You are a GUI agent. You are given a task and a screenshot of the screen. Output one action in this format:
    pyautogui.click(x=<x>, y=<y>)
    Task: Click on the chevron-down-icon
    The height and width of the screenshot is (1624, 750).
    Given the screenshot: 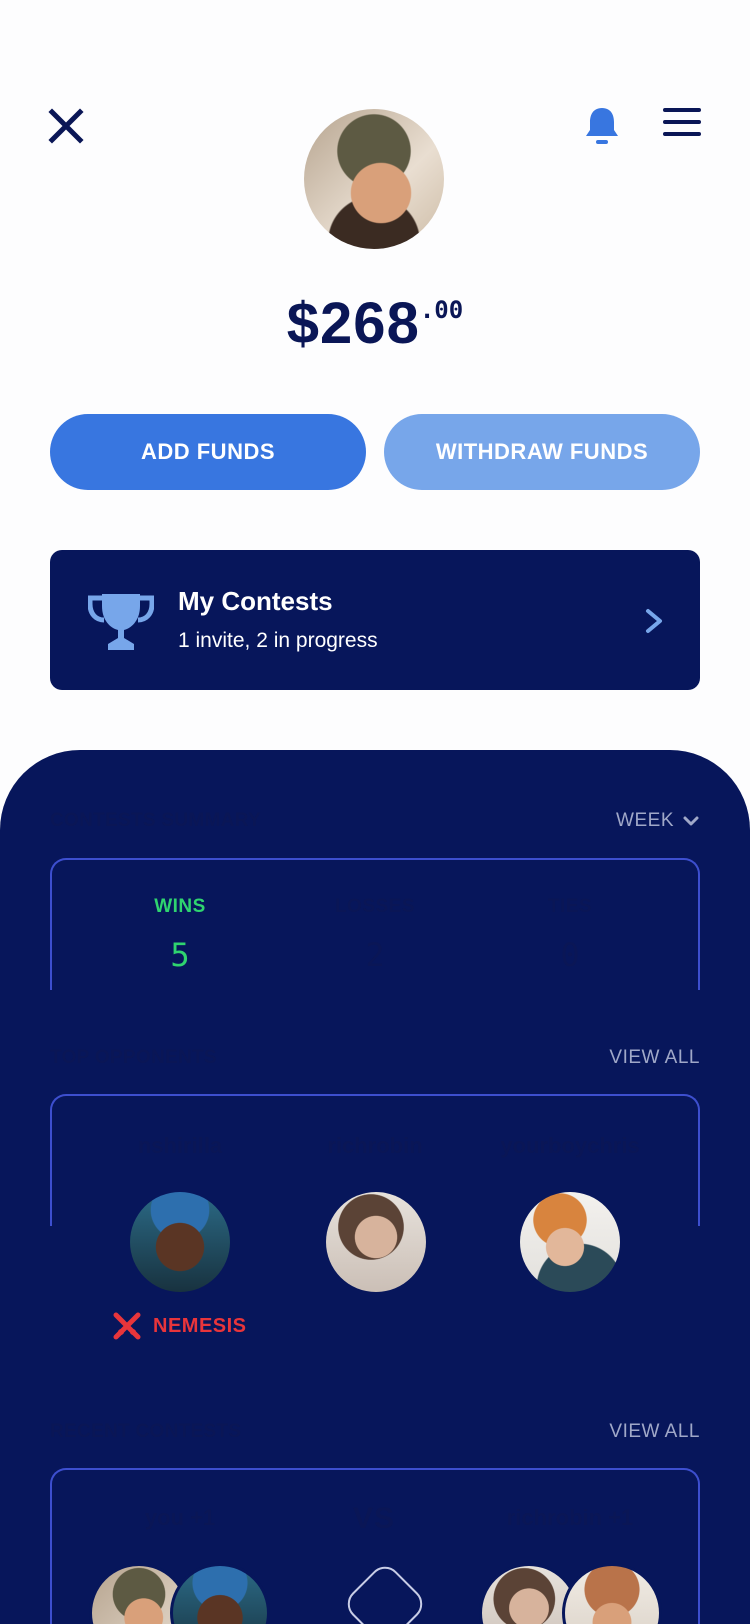 What is the action you would take?
    pyautogui.click(x=691, y=821)
    